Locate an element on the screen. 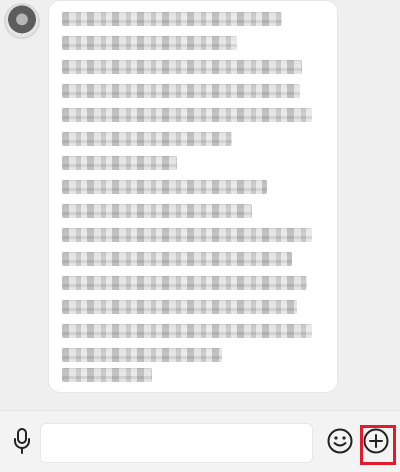 The height and width of the screenshot is (472, 400). more-actions-button is located at coordinates (376, 441).